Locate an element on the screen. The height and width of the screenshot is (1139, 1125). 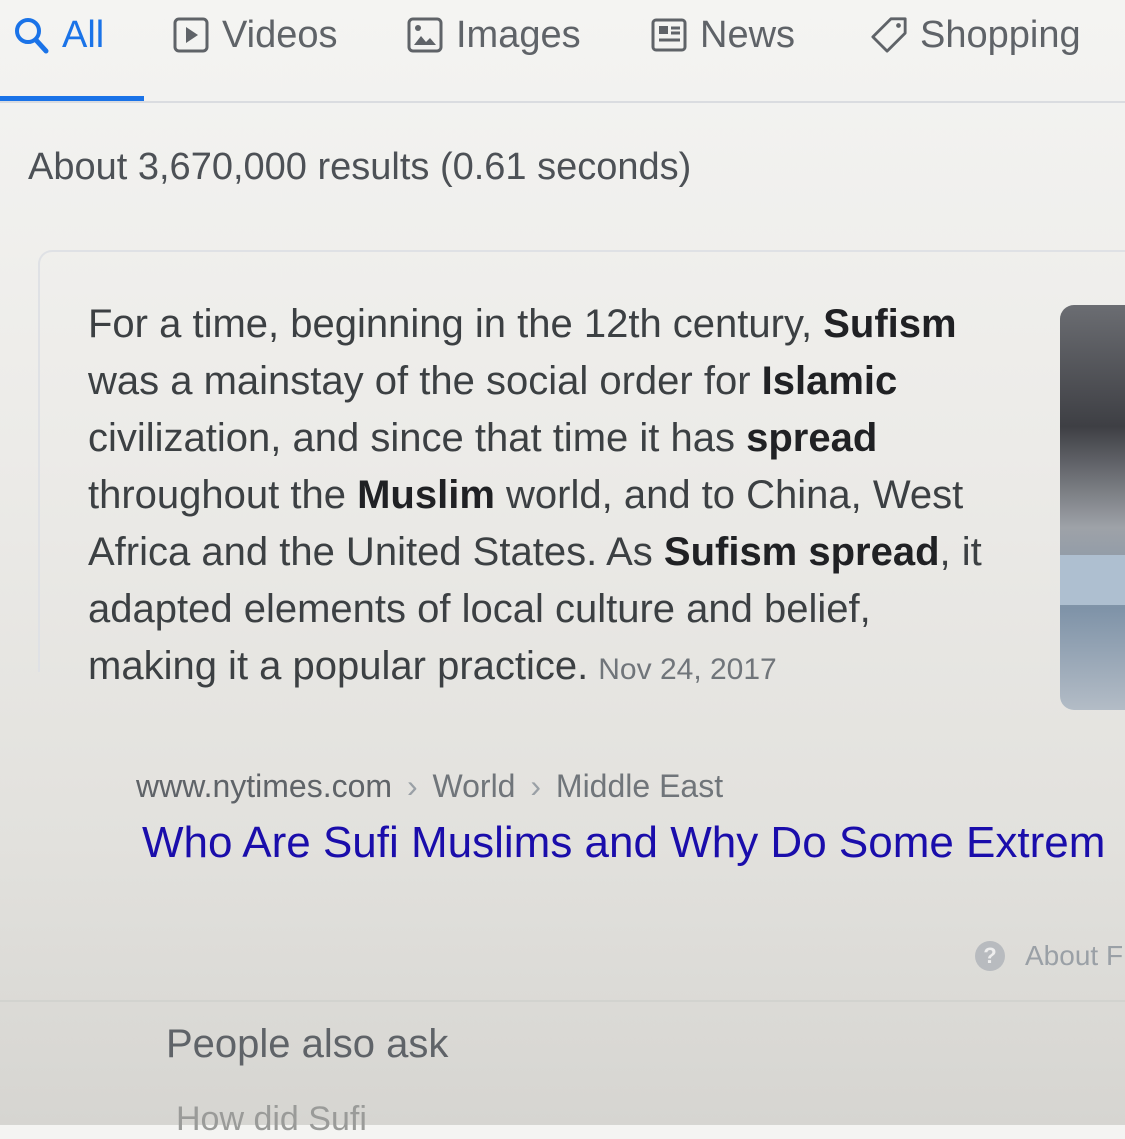
tab-shopping: Shopping is located at coordinates (975, 35).